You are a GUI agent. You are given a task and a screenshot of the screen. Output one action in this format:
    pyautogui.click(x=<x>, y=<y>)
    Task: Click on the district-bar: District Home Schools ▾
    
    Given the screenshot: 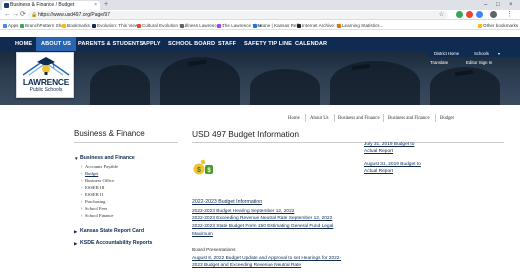 What is the action you would take?
    pyautogui.click(x=474, y=54)
    